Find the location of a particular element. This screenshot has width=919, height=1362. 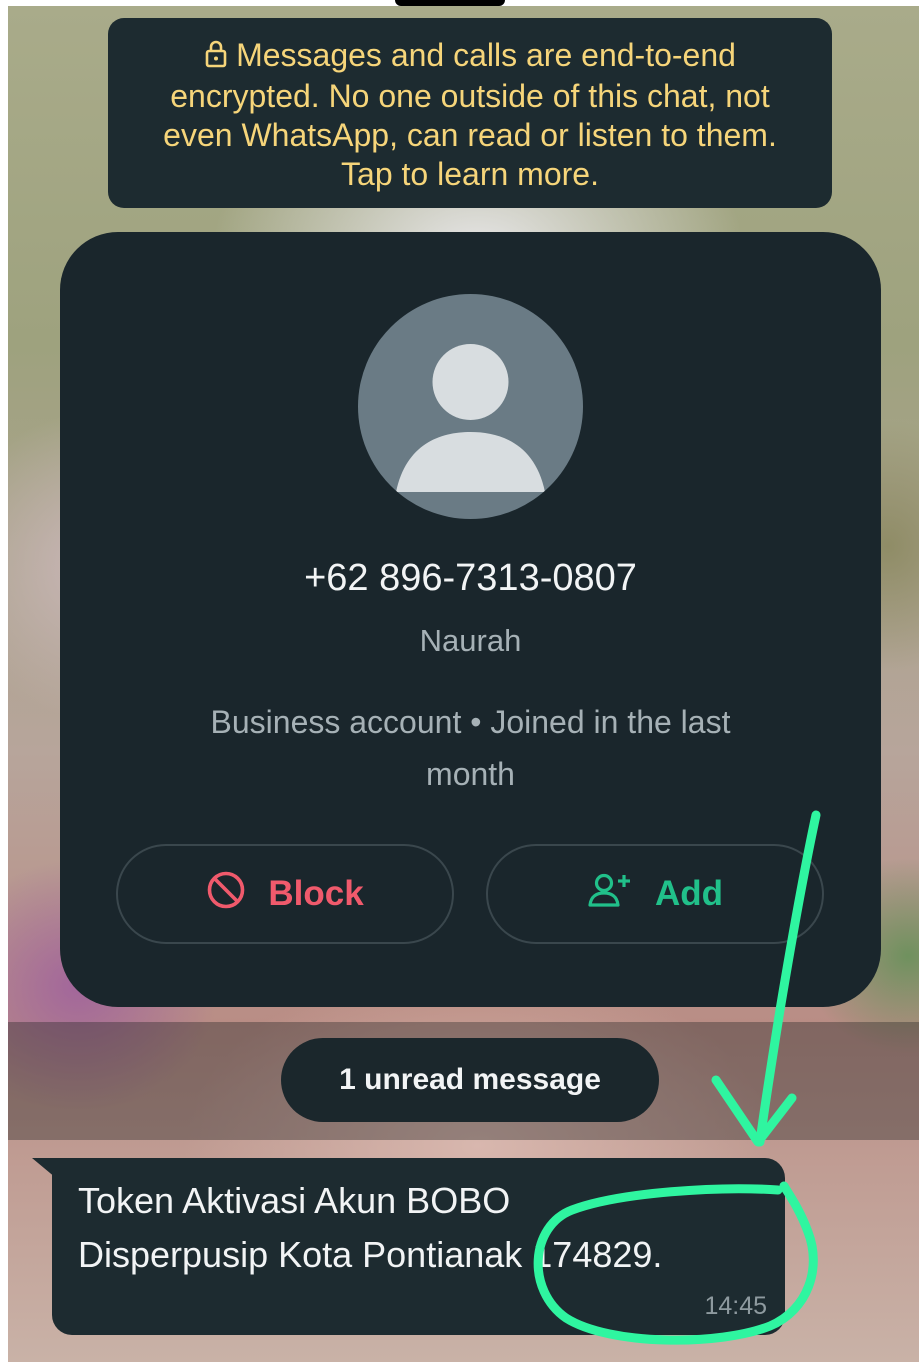

message-line-2: Disperpusip Kota Pontianak 174829. is located at coordinates (370, 1254).